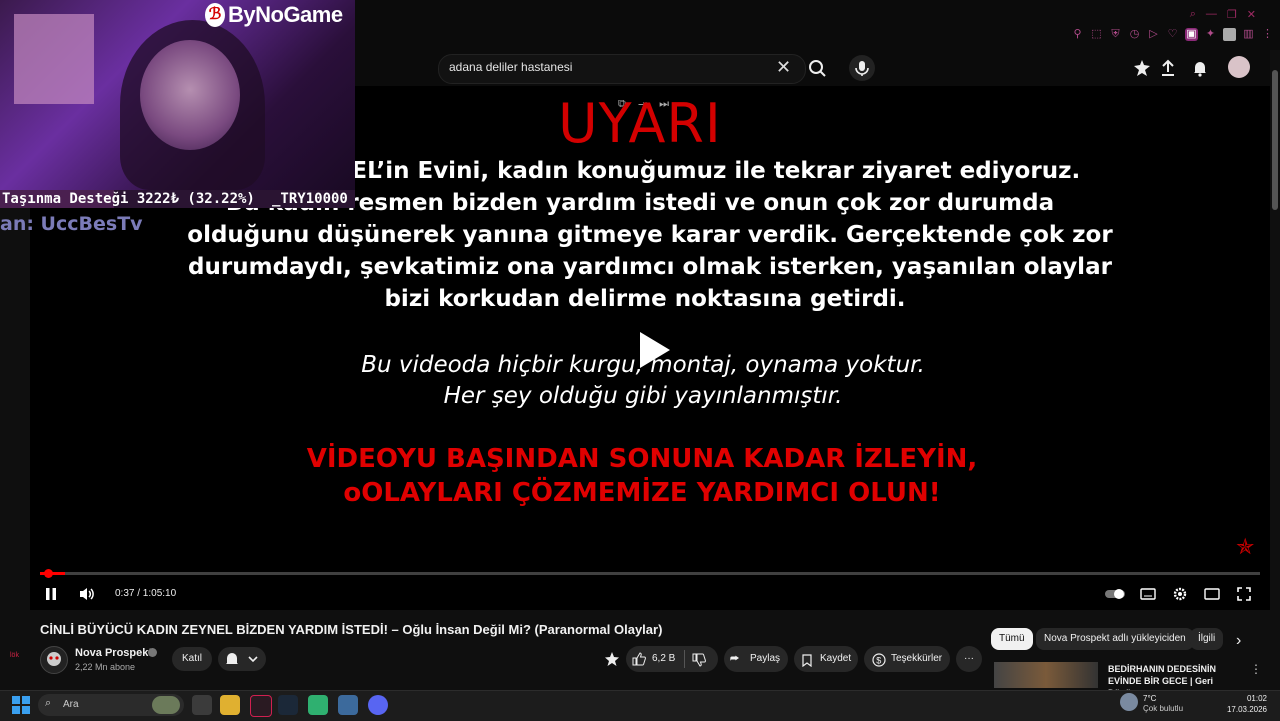  Describe the element at coordinates (612, 659) in the screenshot. I see `create-clip-icon` at that location.